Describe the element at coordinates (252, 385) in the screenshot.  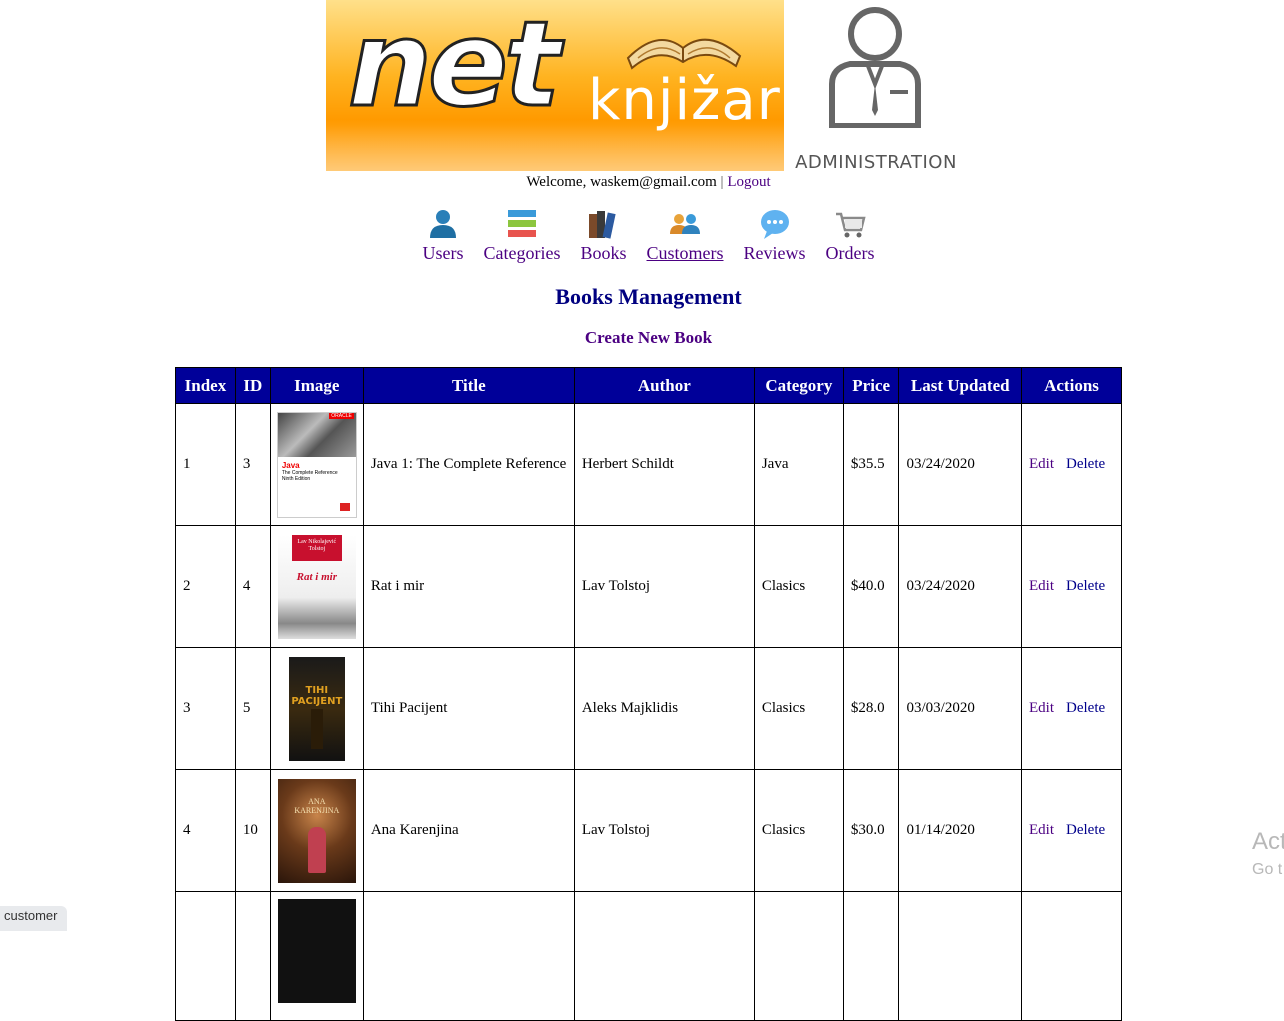
I see `col-id: ID` at that location.